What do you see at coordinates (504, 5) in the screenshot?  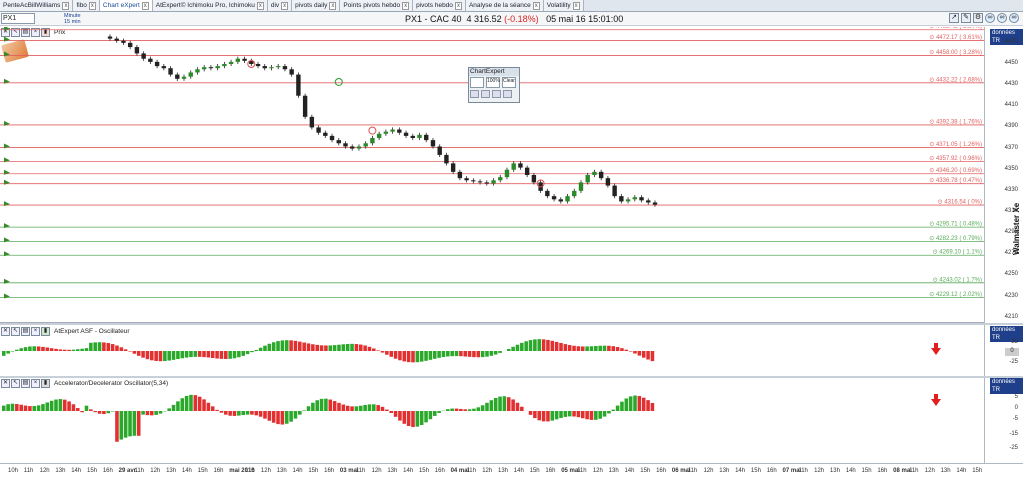 I see `tab-8: Analyse de la séance x` at bounding box center [504, 5].